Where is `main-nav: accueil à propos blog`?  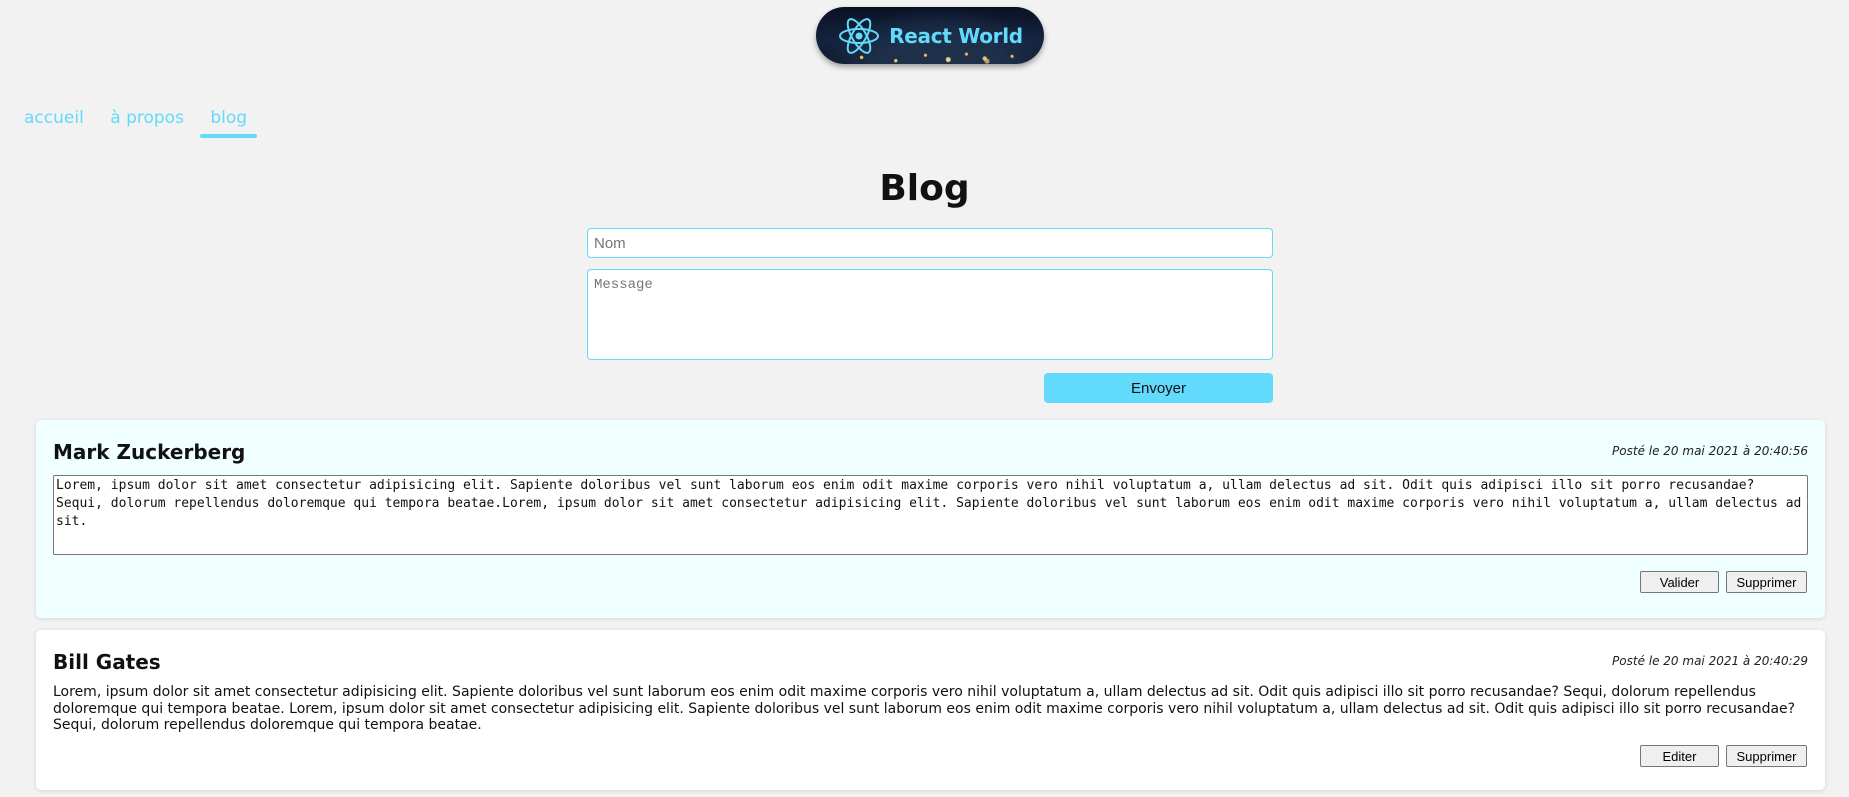 main-nav: accueil à propos blog is located at coordinates (136, 122).